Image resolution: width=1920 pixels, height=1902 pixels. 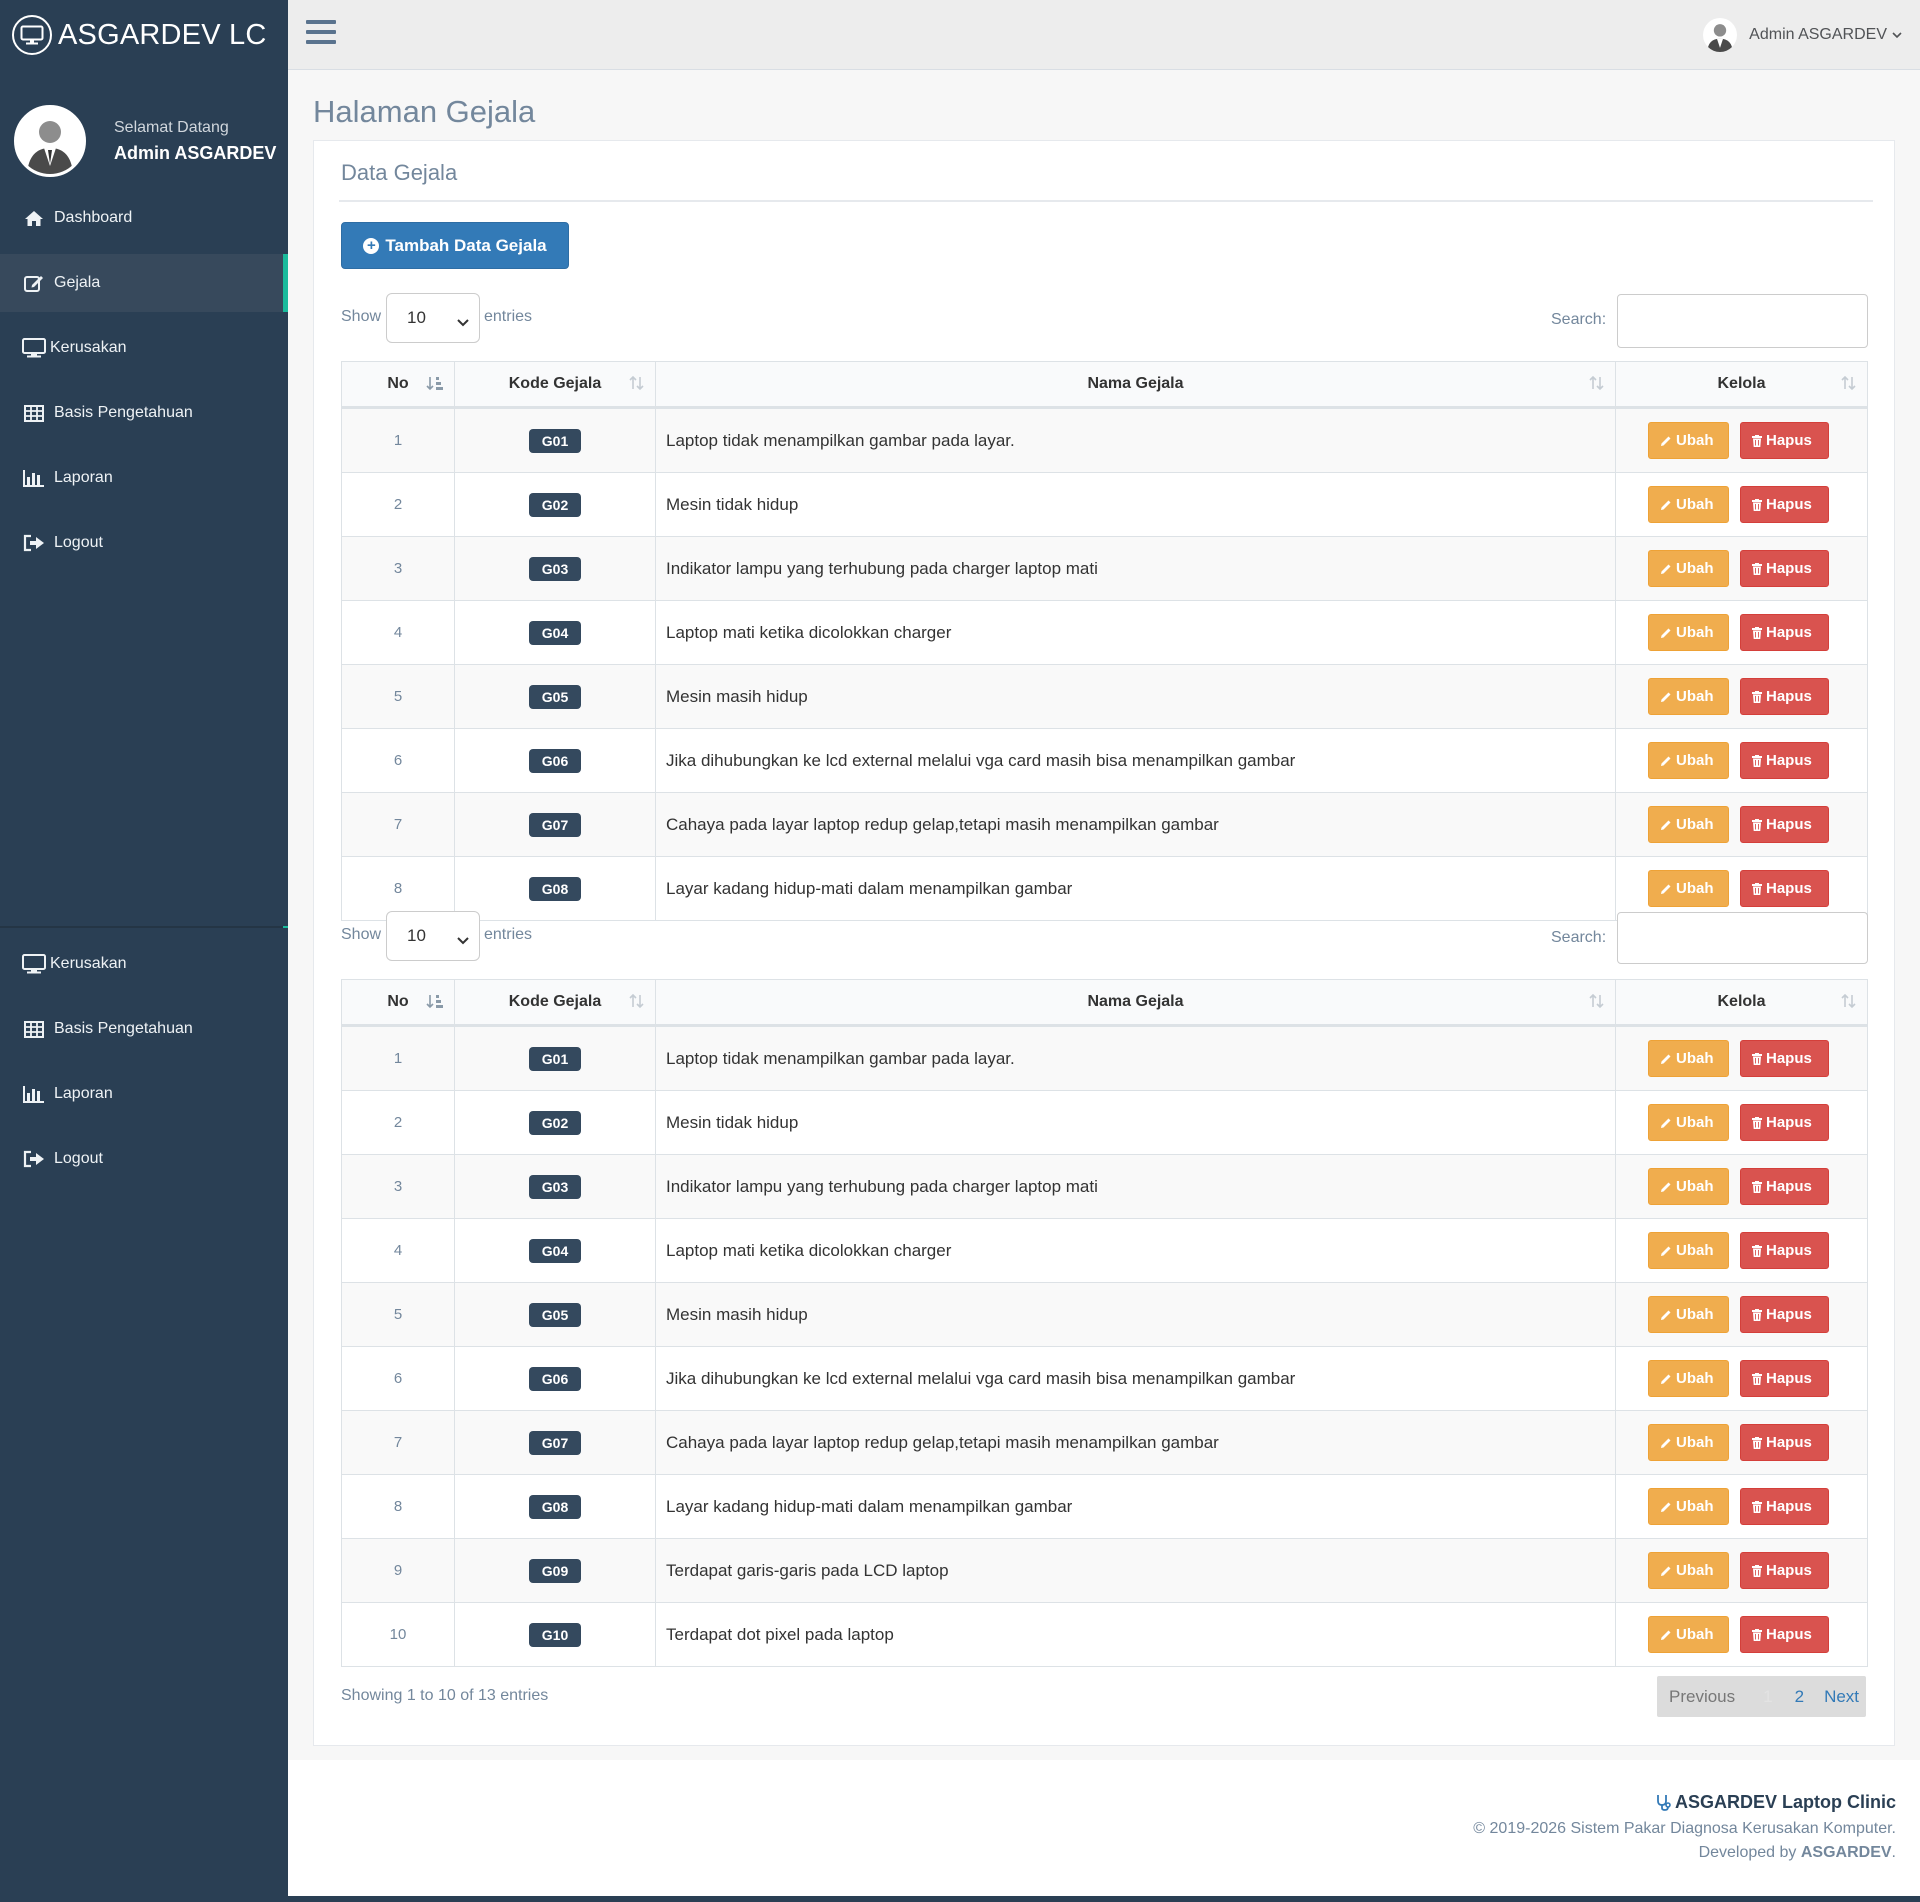 What do you see at coordinates (32, 35) in the screenshot?
I see `monitor-logo-icon` at bounding box center [32, 35].